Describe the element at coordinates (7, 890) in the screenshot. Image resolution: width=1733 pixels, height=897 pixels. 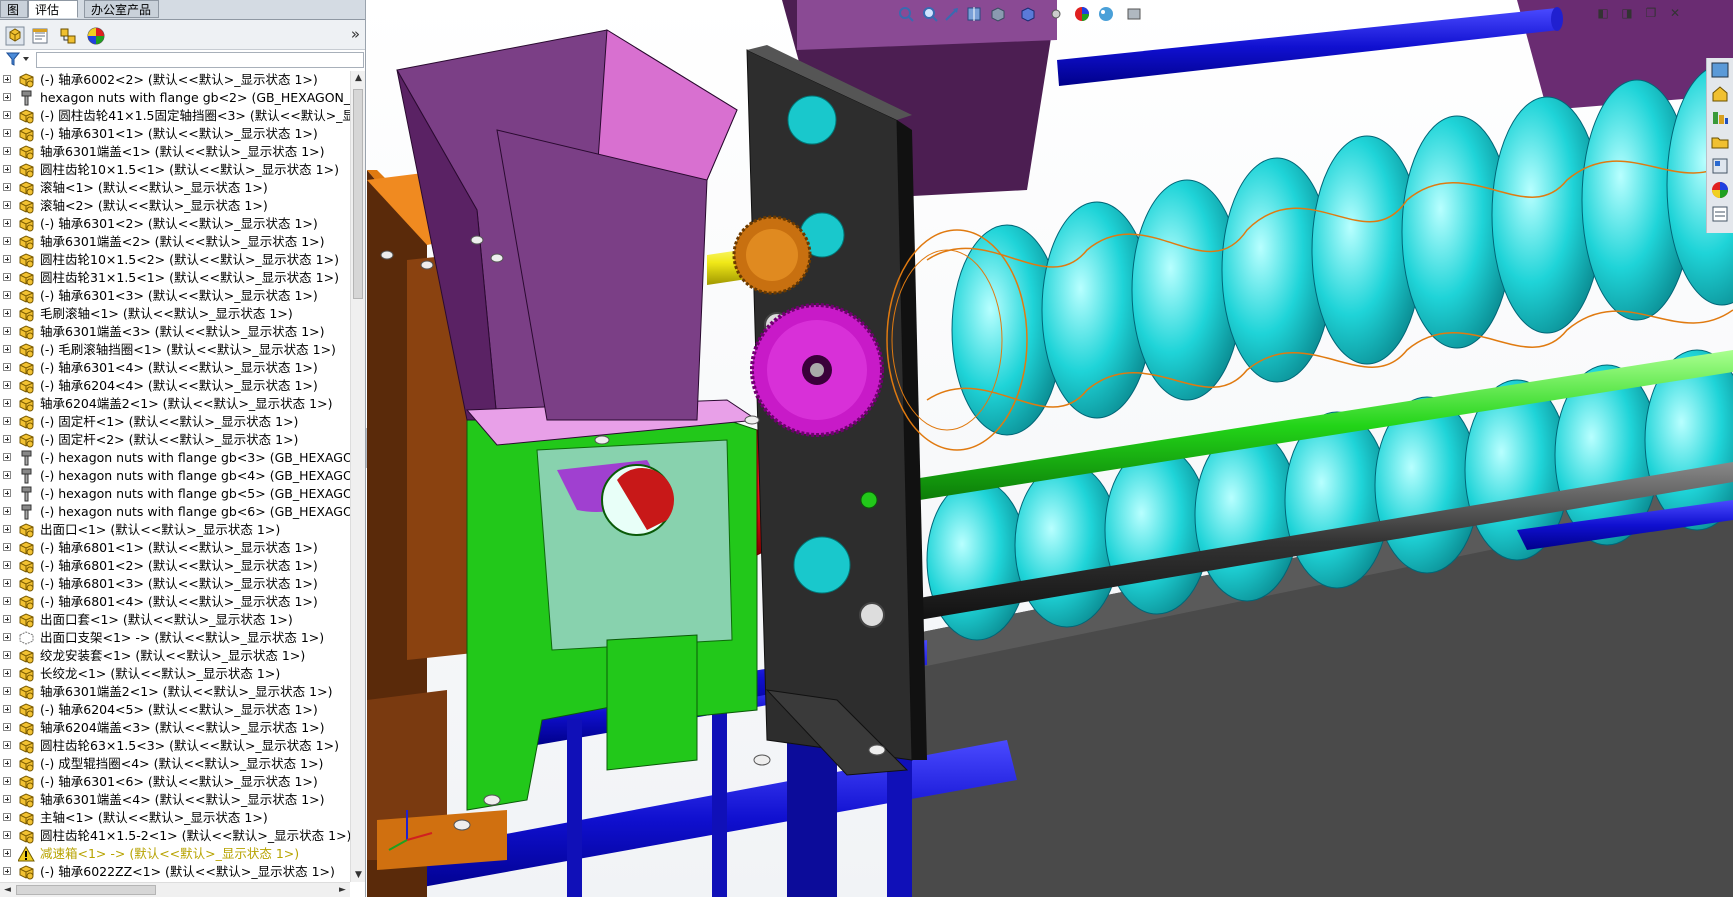
I see `scroll-left-icon: ◄` at that location.